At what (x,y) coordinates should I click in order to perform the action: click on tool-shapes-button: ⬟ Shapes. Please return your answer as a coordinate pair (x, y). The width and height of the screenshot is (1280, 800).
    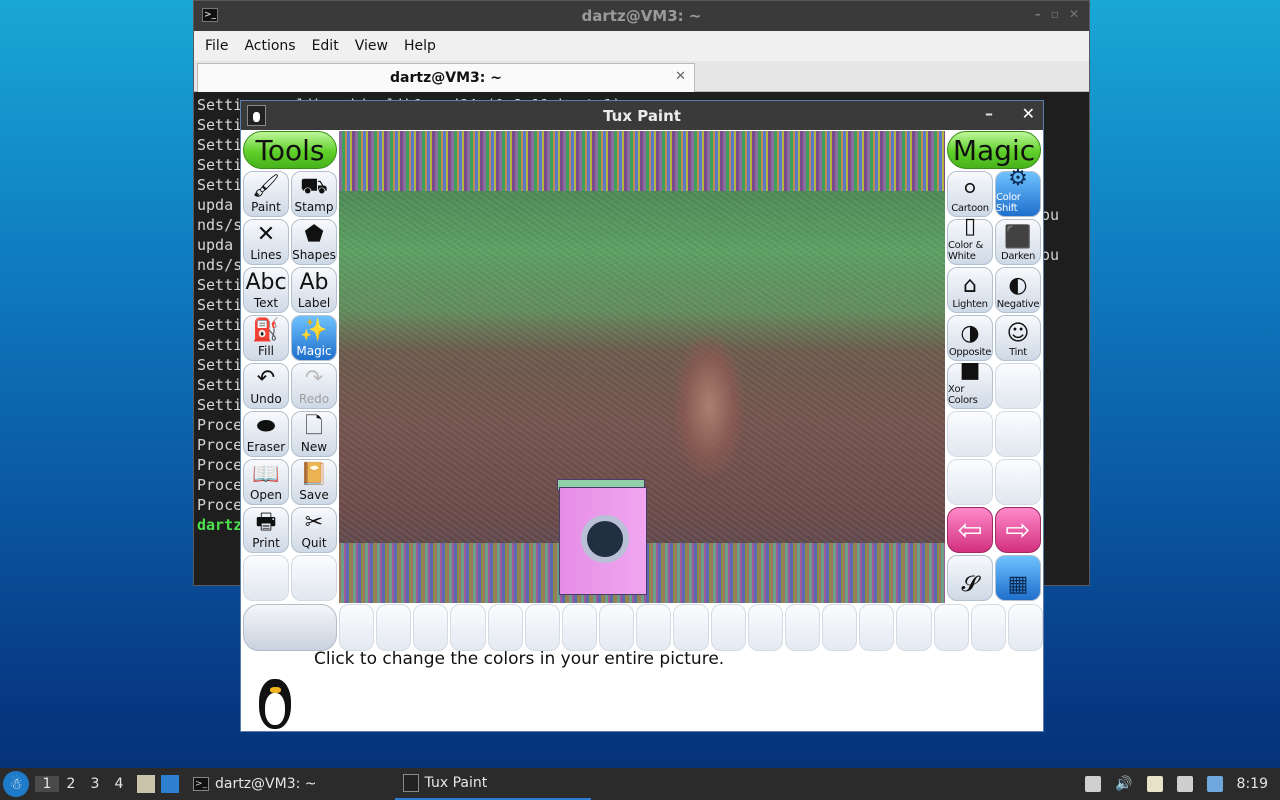
    Looking at the image, I should click on (314, 242).